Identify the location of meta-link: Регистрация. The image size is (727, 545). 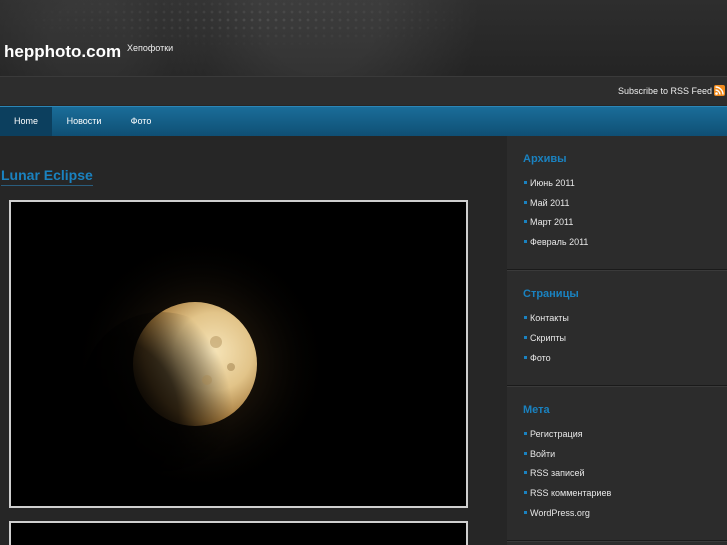
(553, 434).